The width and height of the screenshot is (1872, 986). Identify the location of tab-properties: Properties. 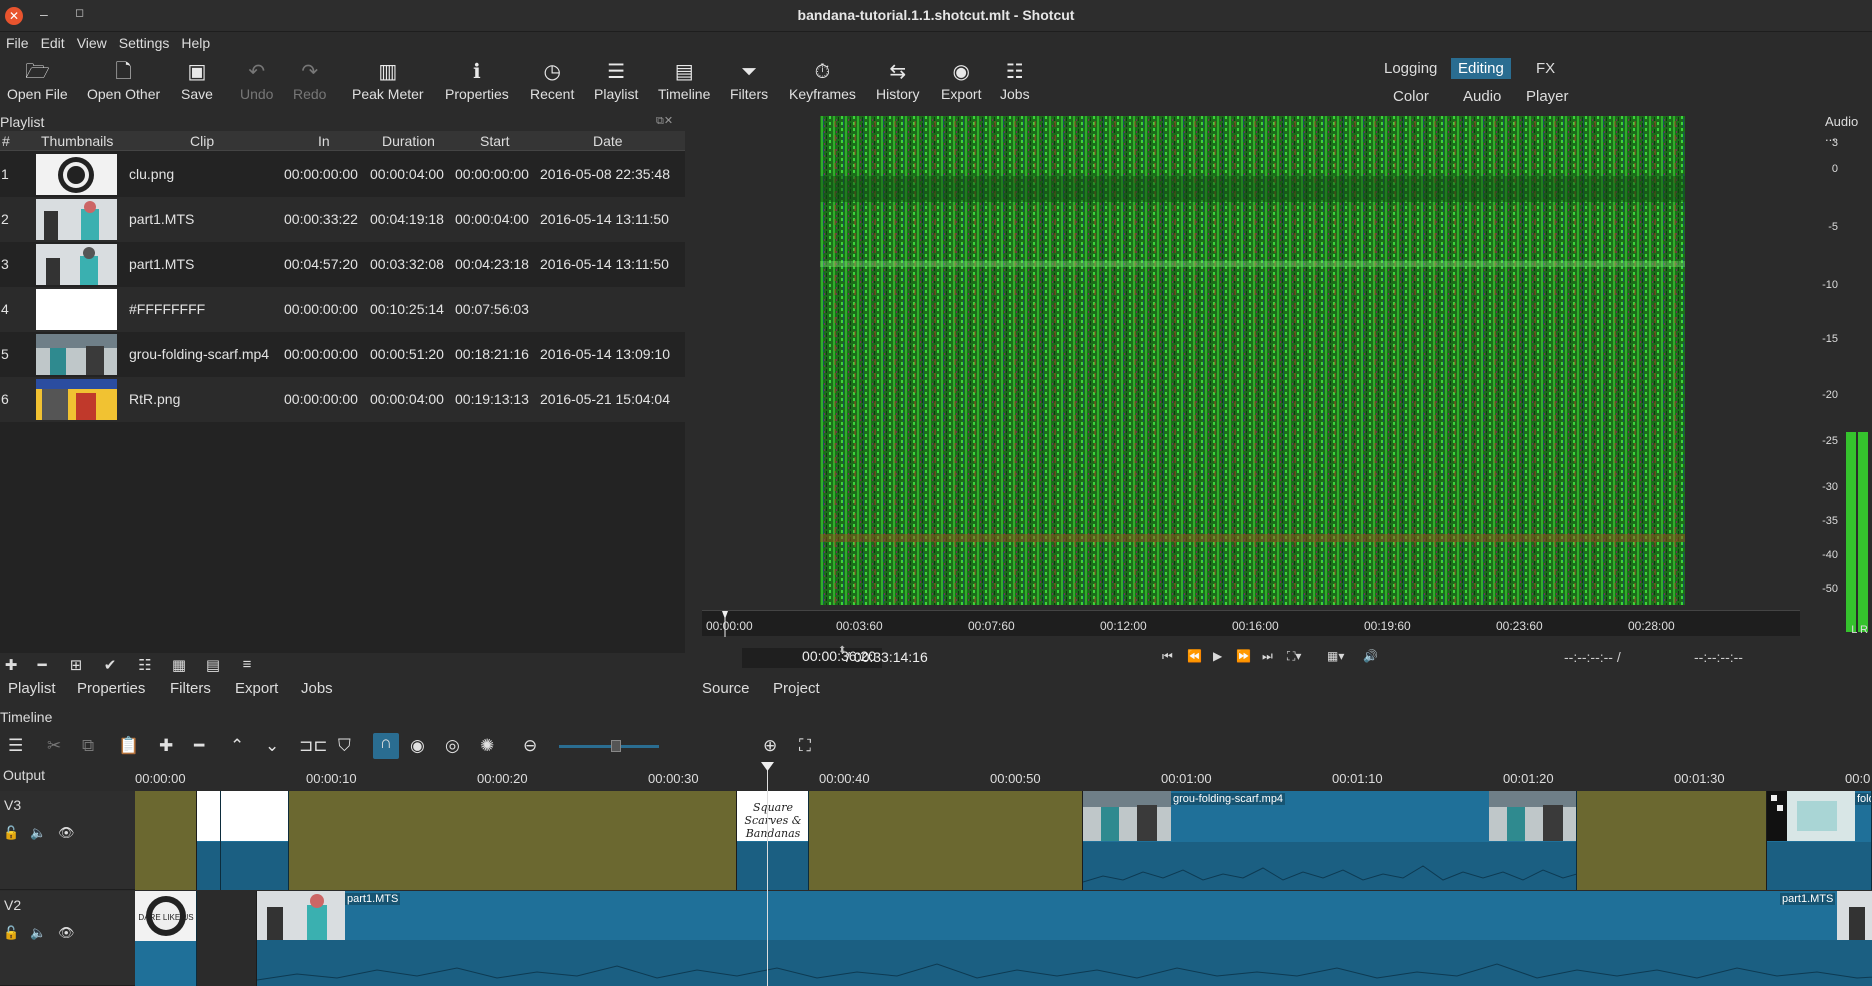
(111, 688).